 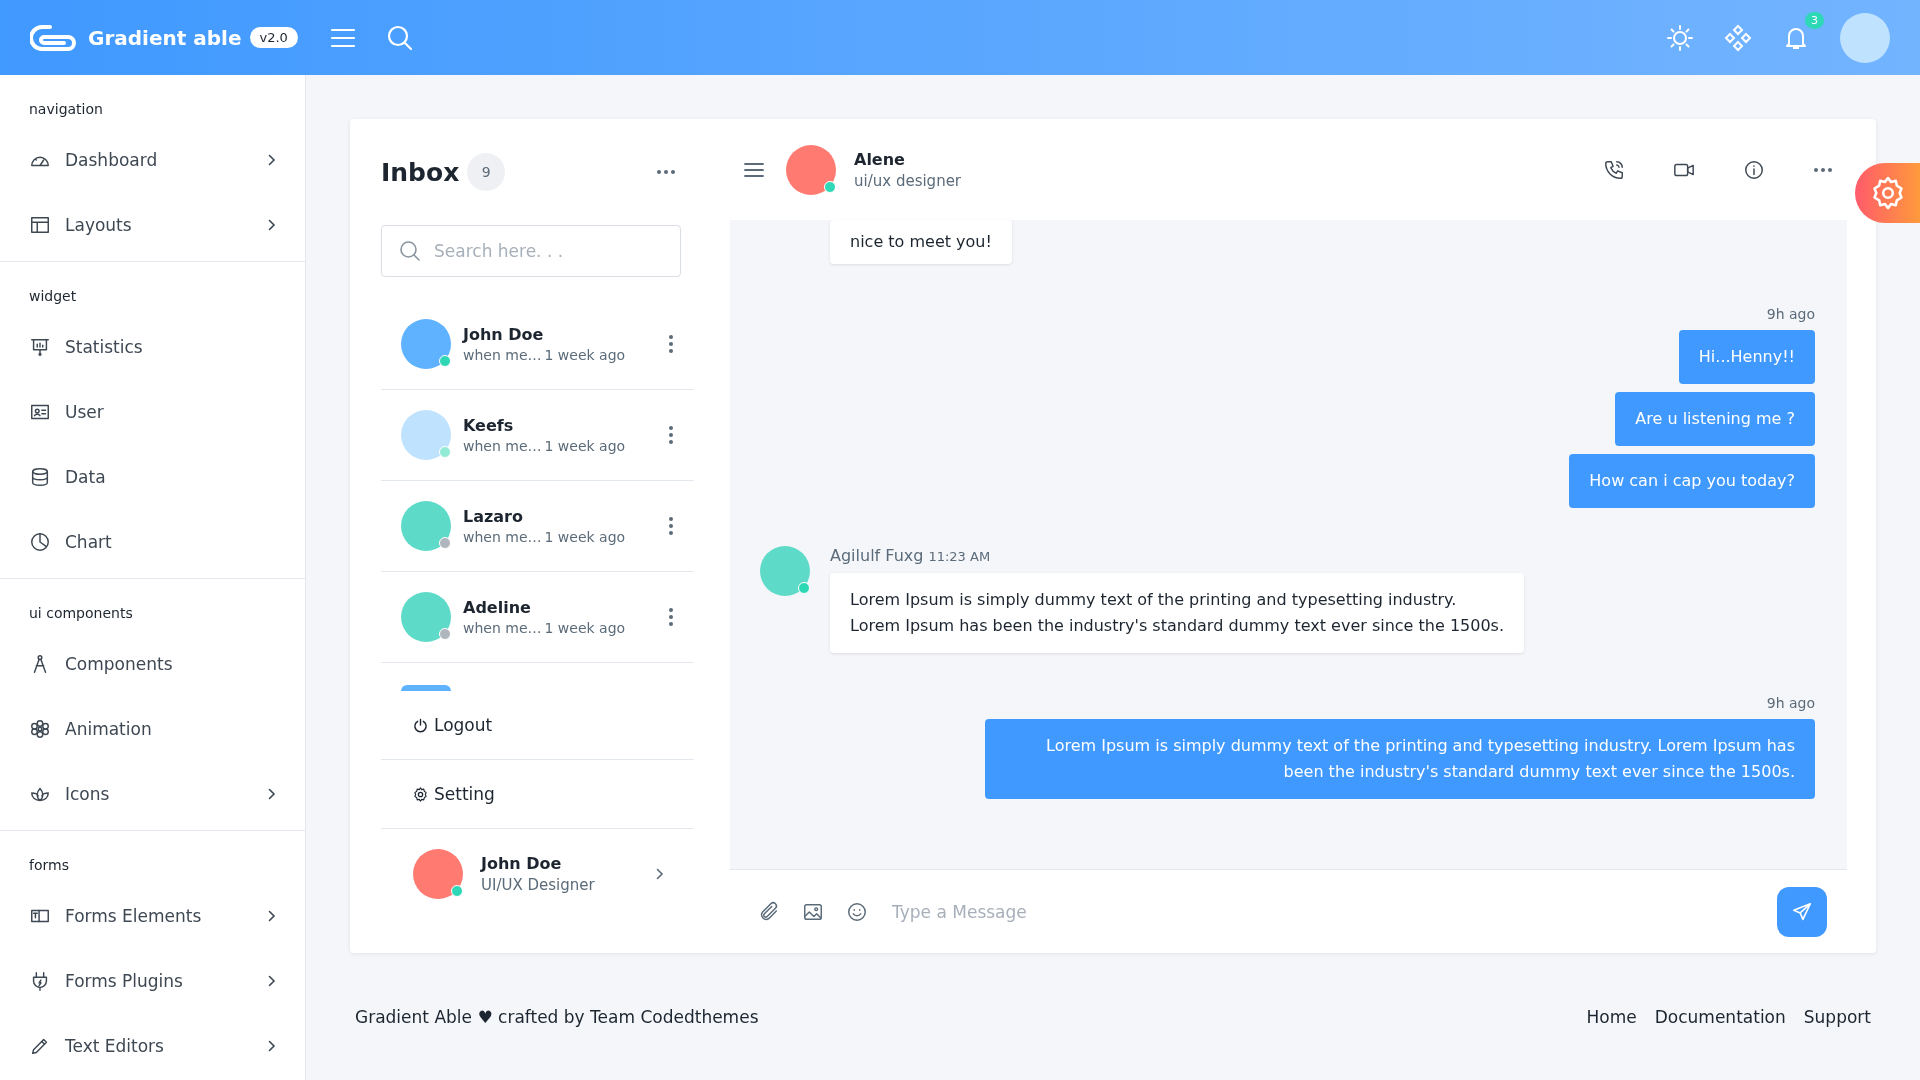 I want to click on footer-credit: Gradient Able ♥ crafted by Team Codedthemes, so click(x=557, y=1016).